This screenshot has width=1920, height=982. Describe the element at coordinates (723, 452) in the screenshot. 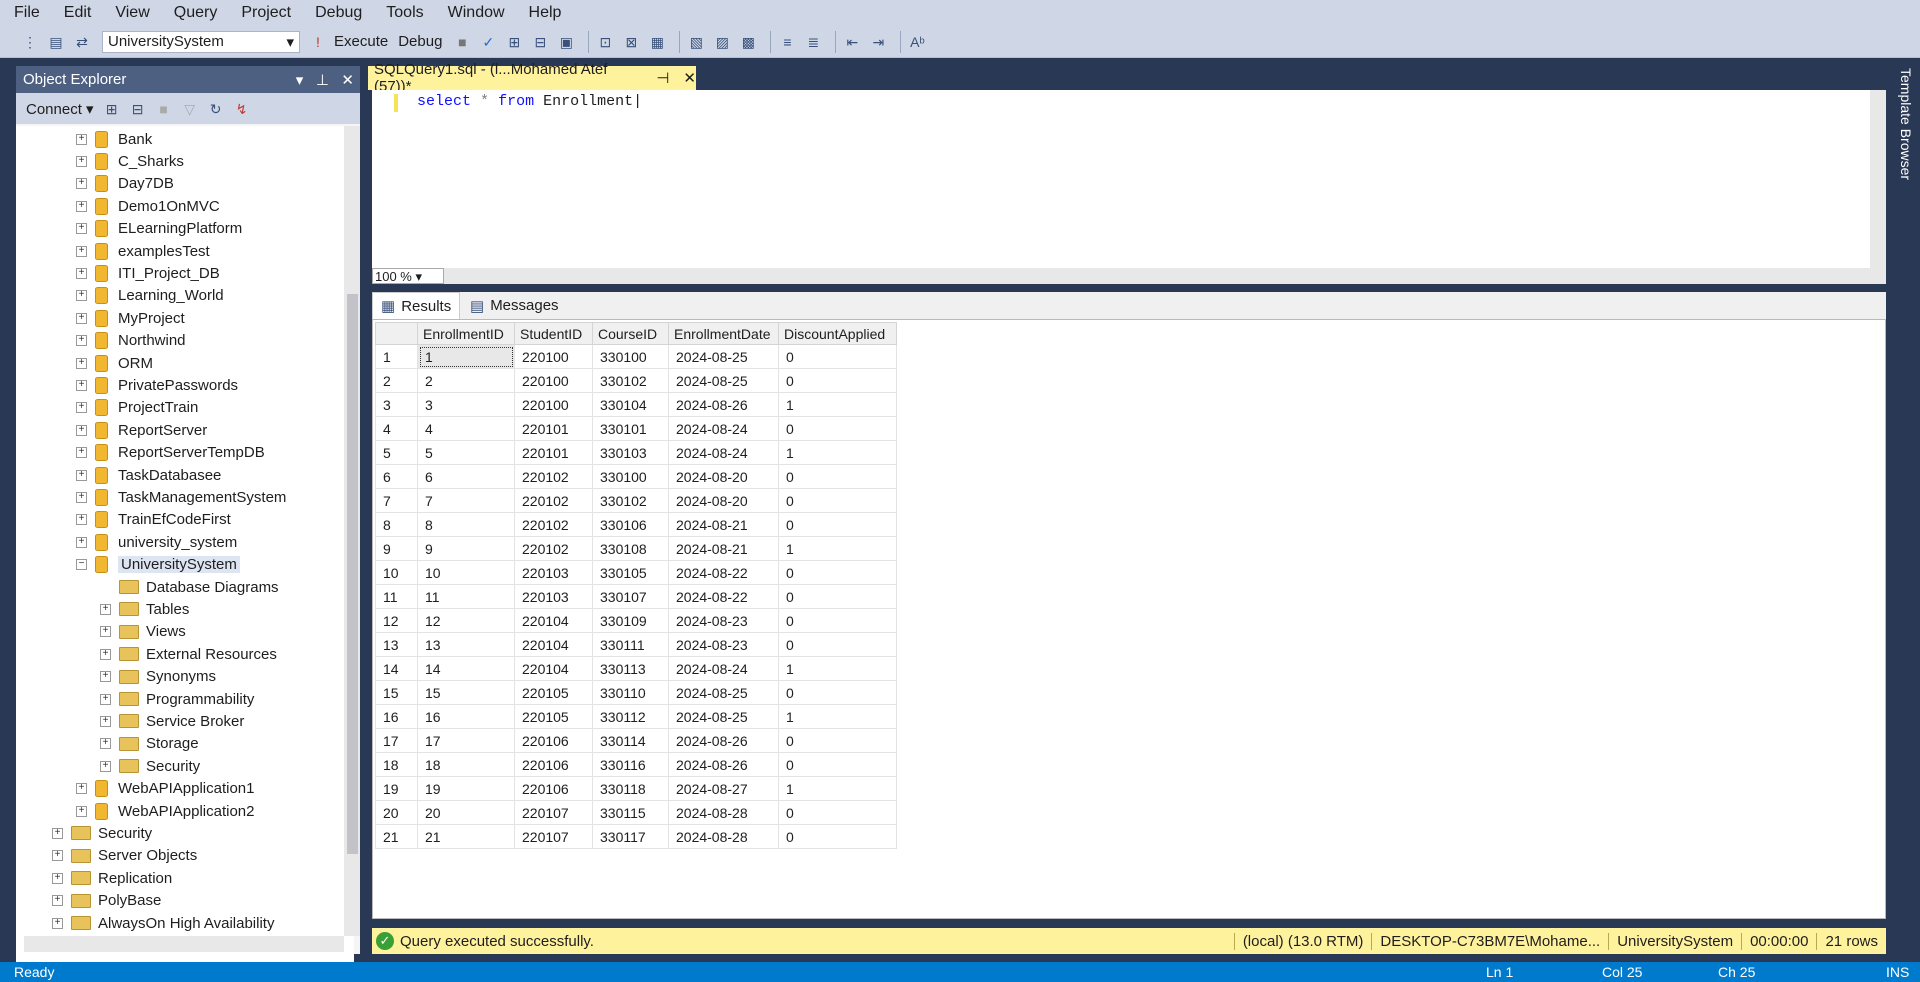

I see `grid-cell: 2024-08-24` at that location.